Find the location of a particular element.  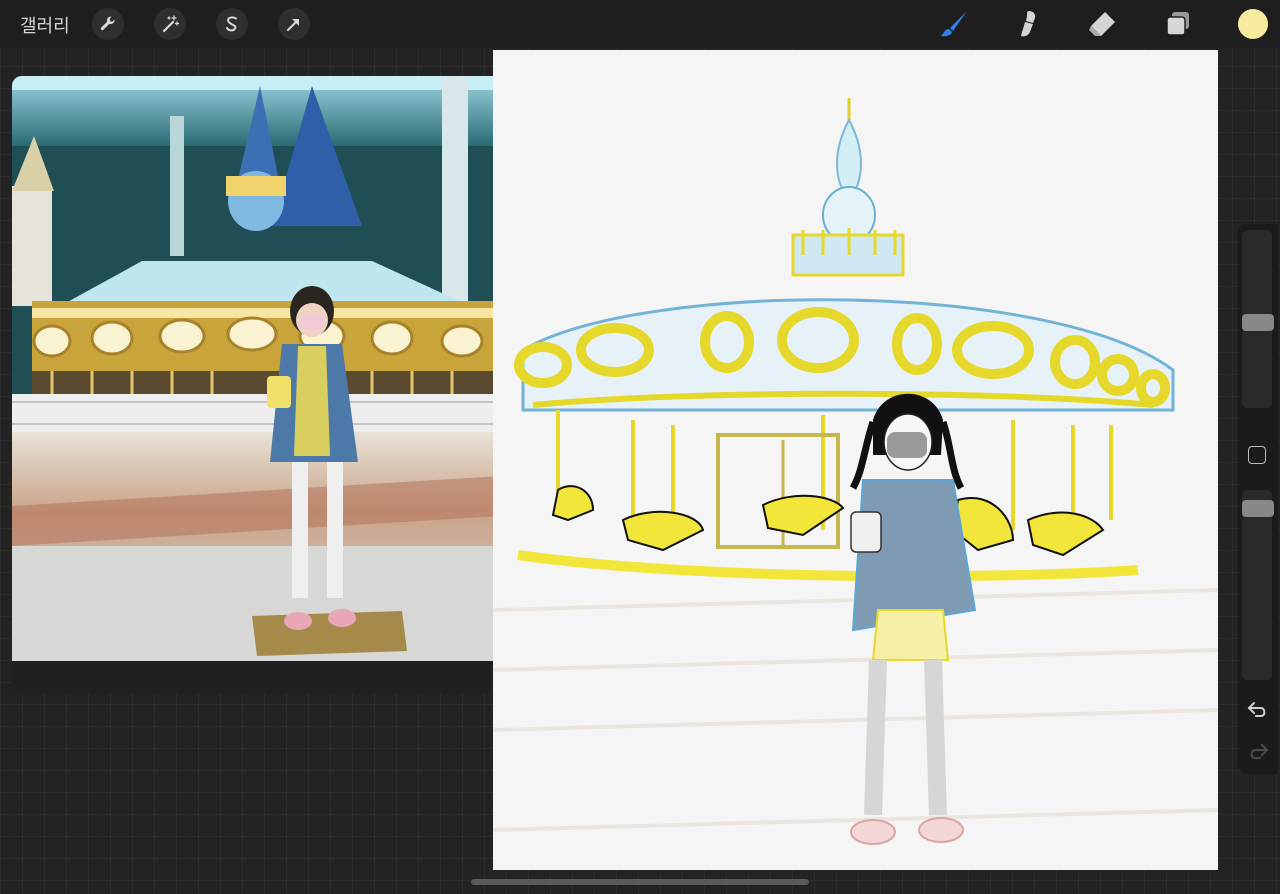

transform-arrow-icon is located at coordinates (293, 25).